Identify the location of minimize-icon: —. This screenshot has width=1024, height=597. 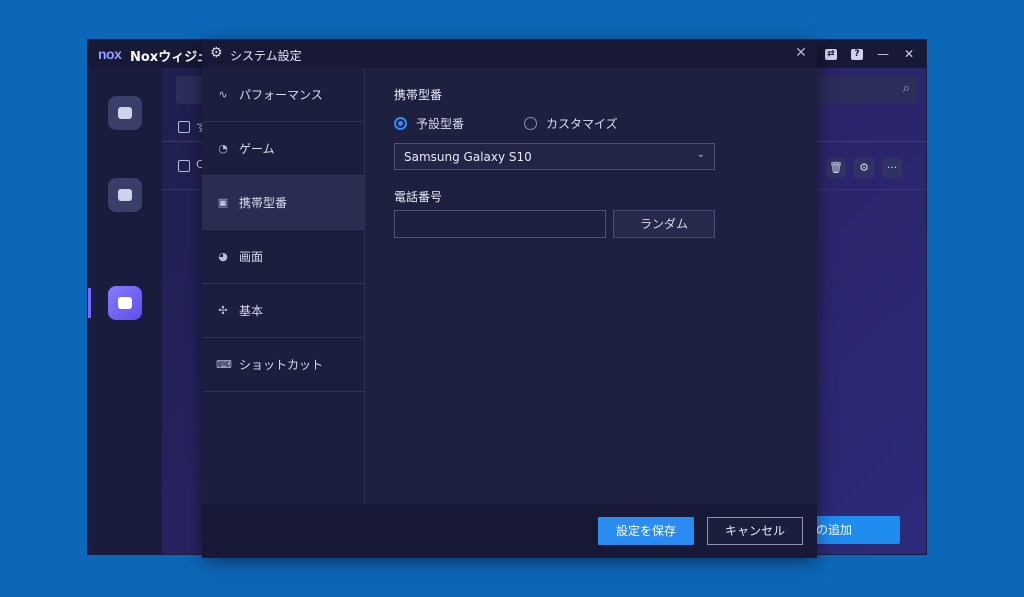
(883, 54).